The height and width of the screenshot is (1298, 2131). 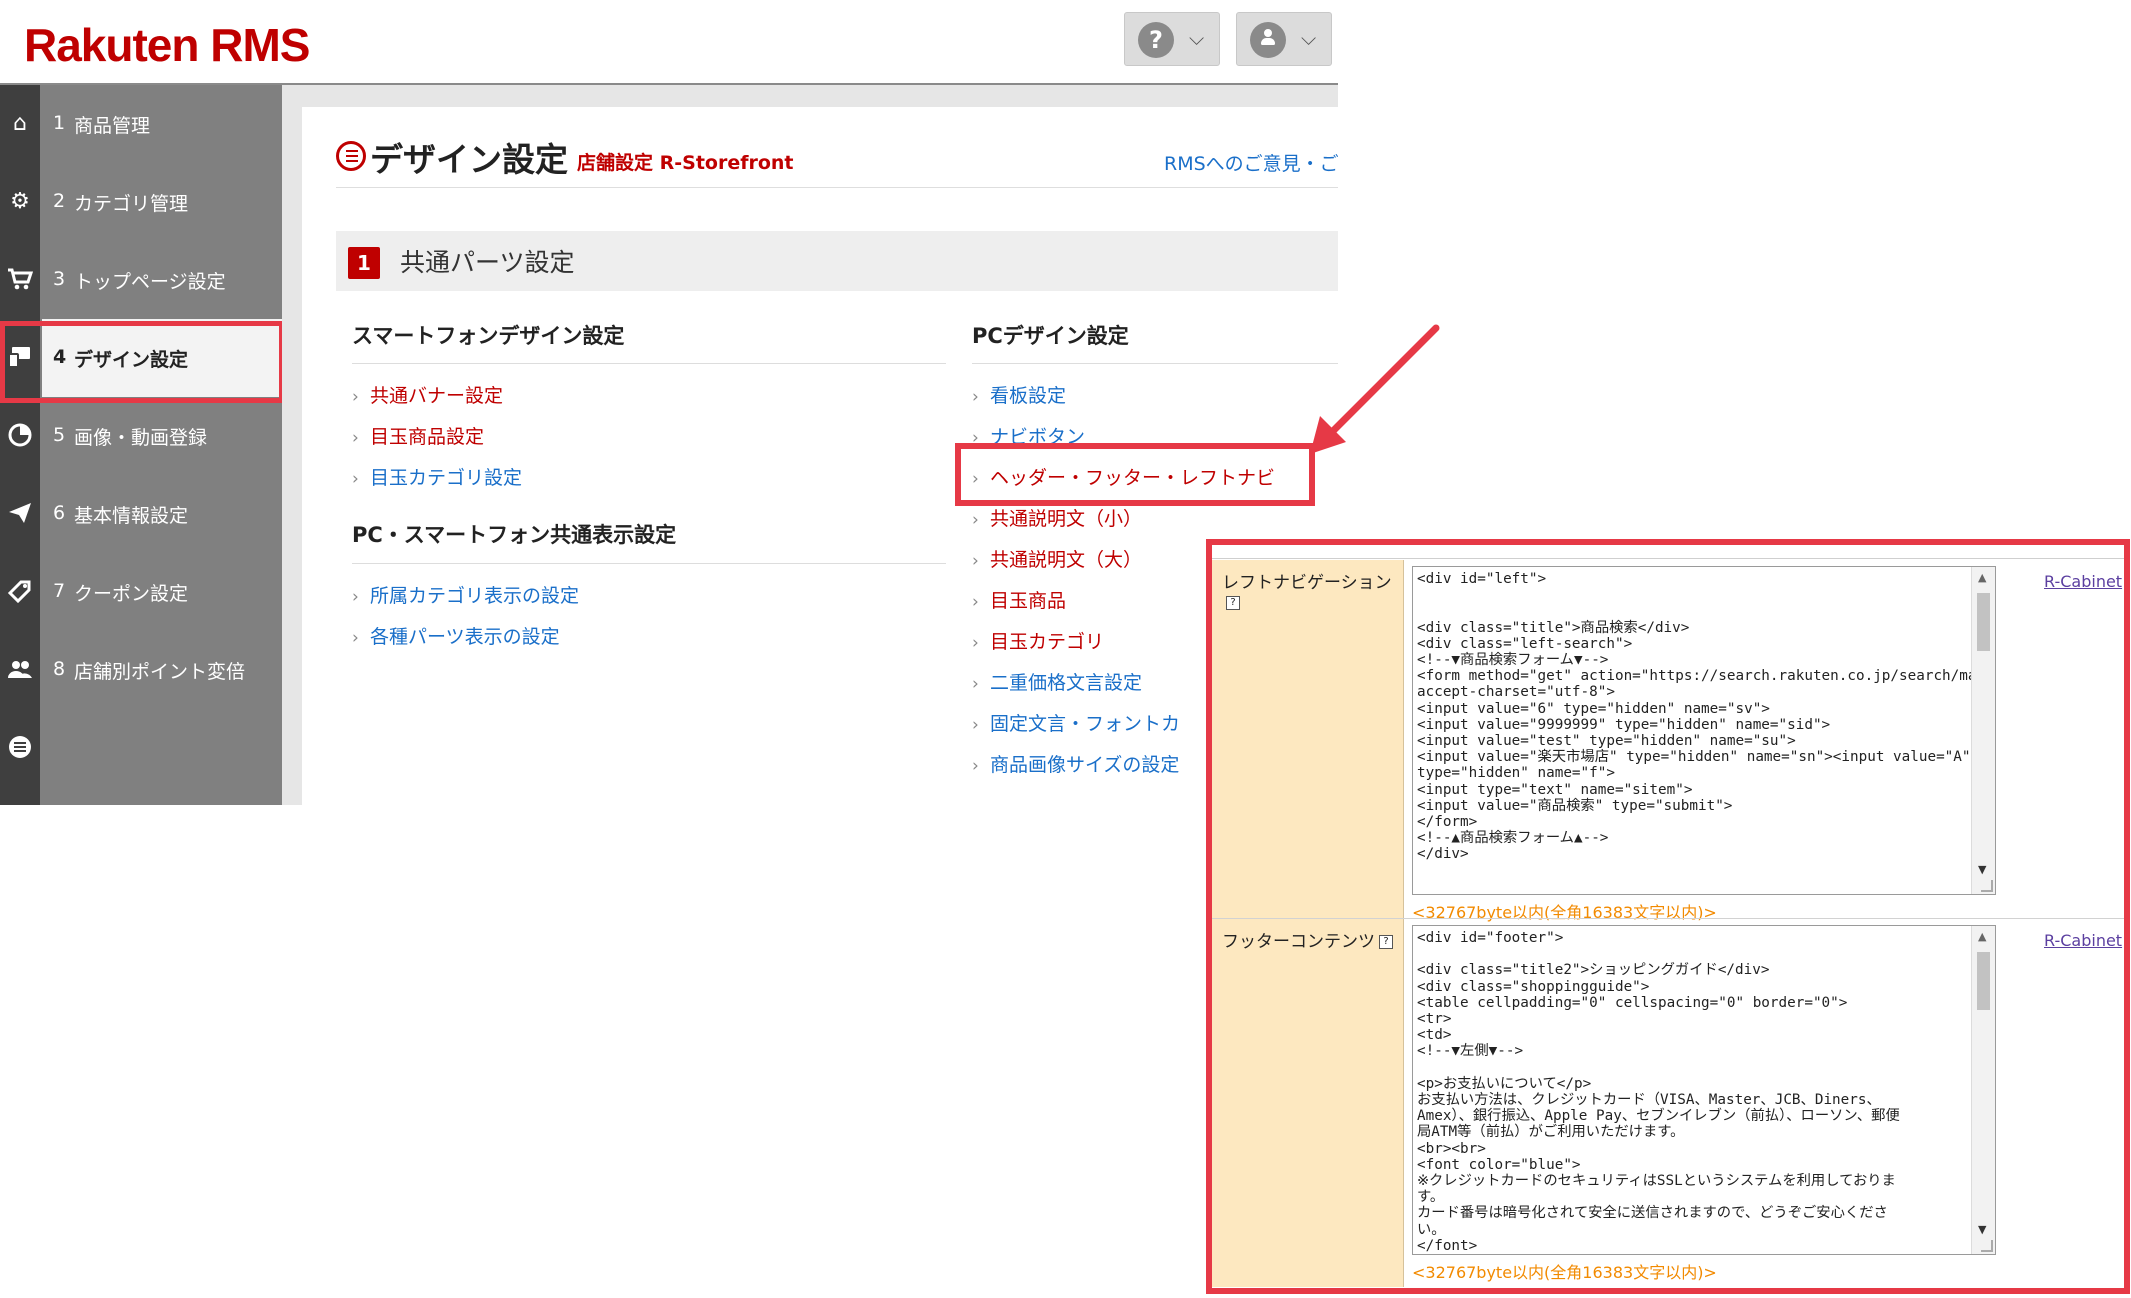 What do you see at coordinates (469, 159) in the screenshot?
I see `page-title: デザイン設定` at bounding box center [469, 159].